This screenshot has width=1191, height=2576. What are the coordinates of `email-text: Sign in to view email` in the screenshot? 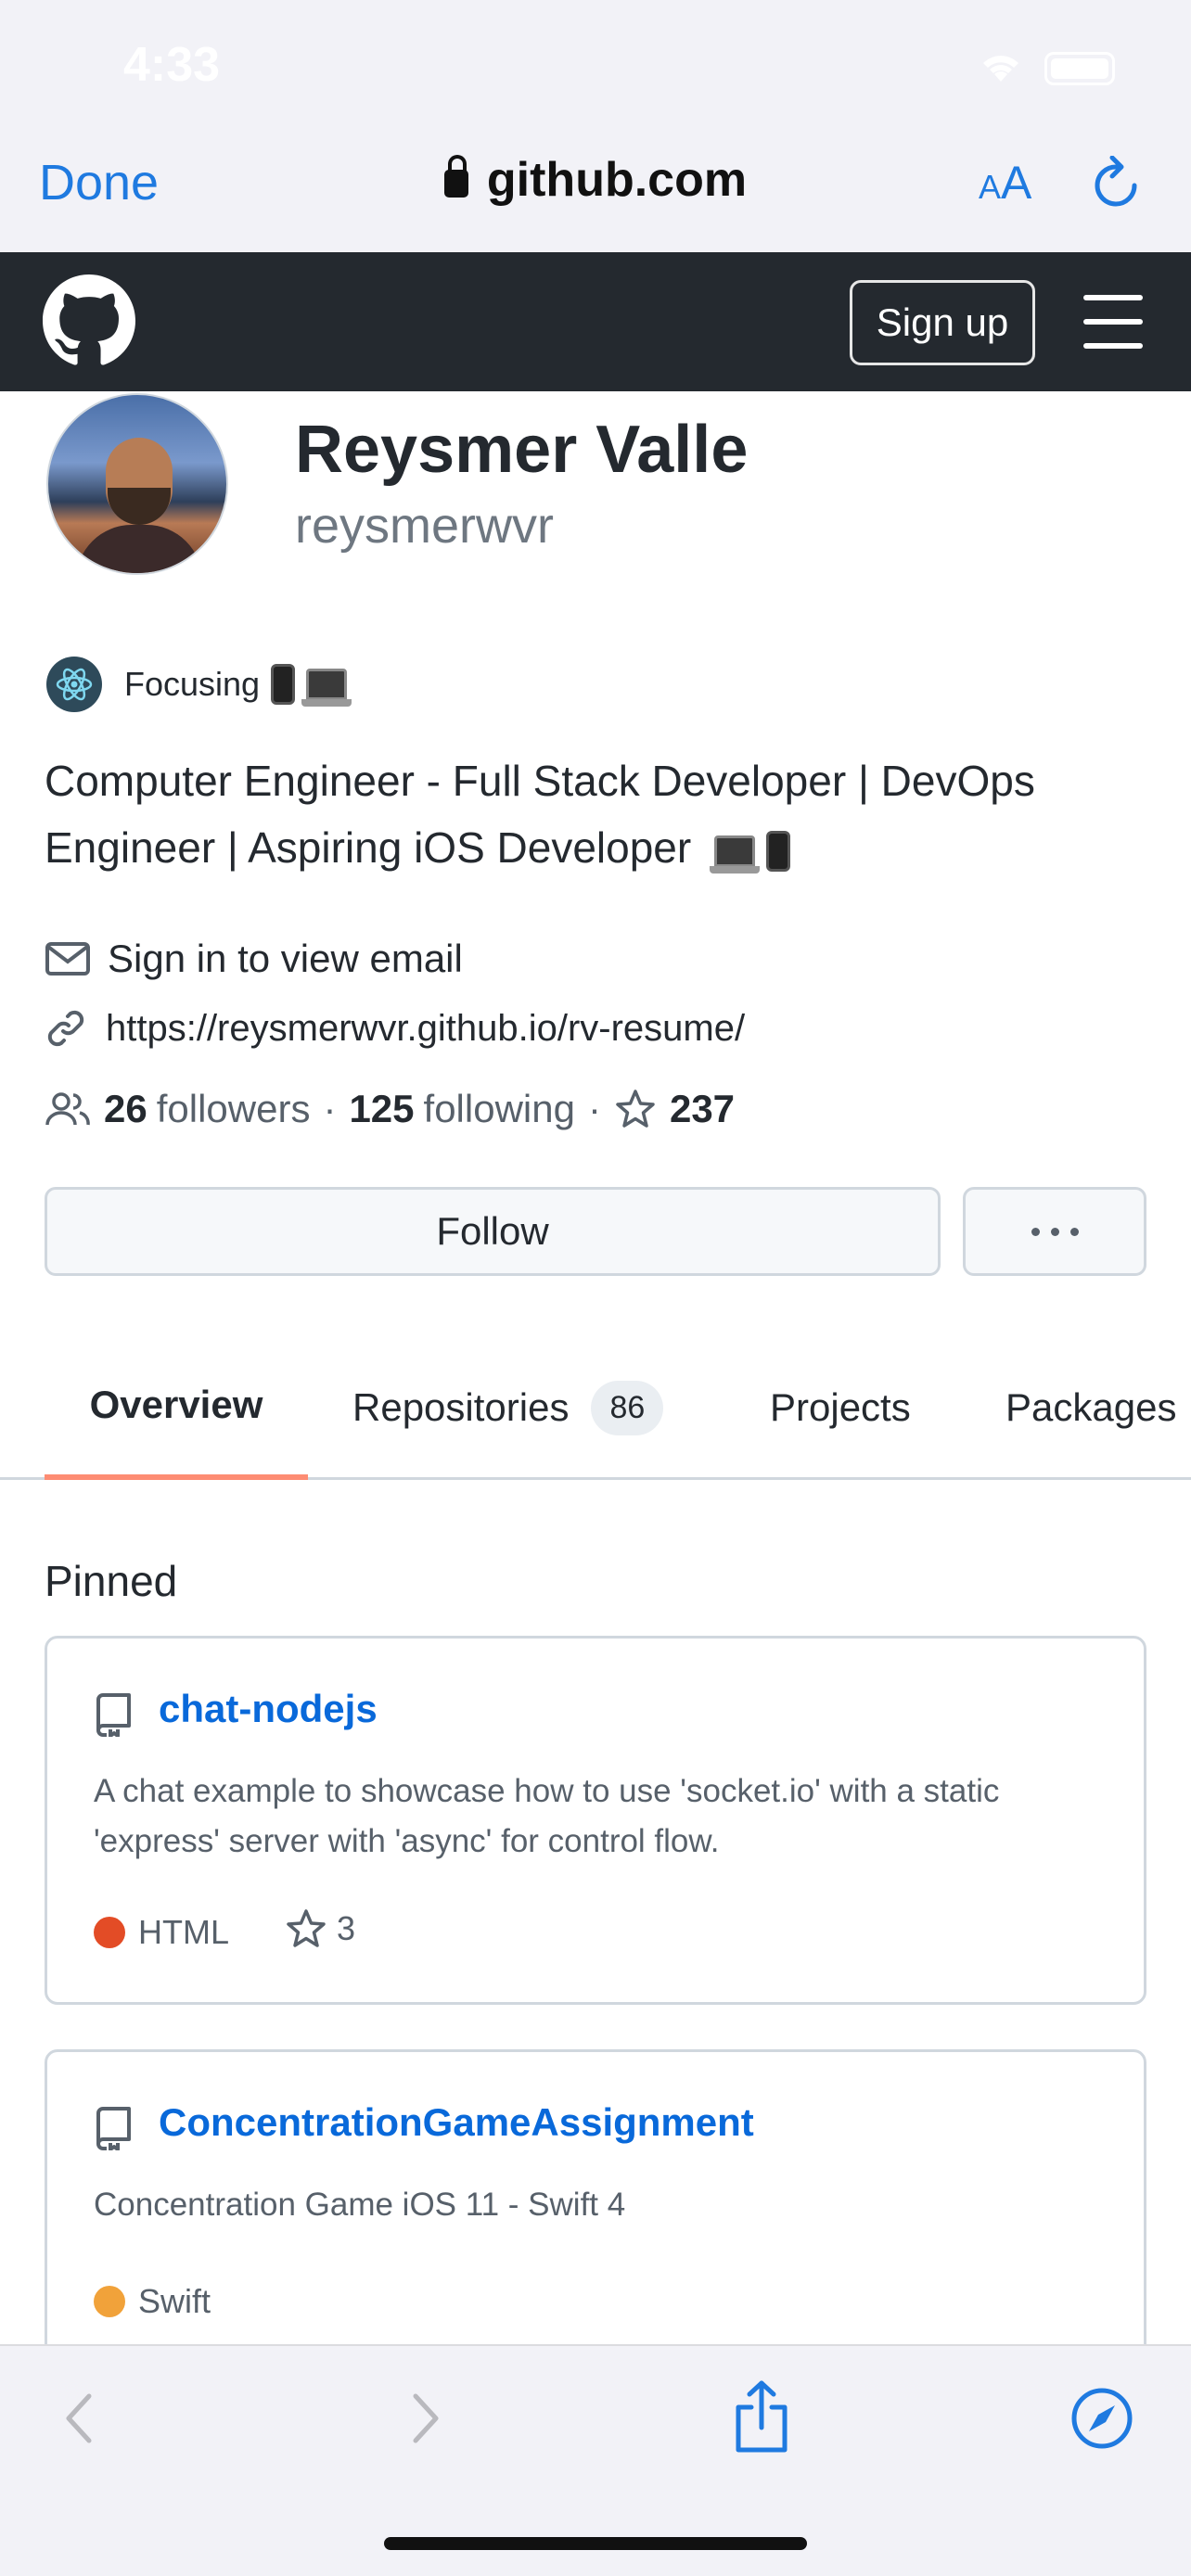 It's located at (285, 958).